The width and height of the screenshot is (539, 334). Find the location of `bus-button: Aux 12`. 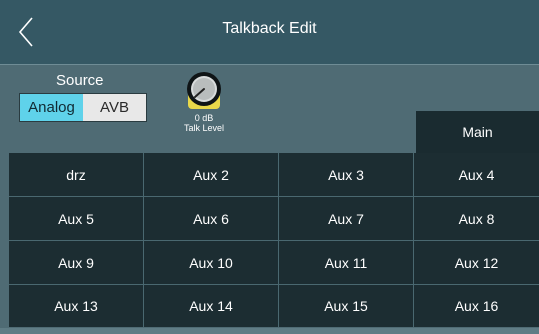

bus-button: Aux 12 is located at coordinates (476, 262).